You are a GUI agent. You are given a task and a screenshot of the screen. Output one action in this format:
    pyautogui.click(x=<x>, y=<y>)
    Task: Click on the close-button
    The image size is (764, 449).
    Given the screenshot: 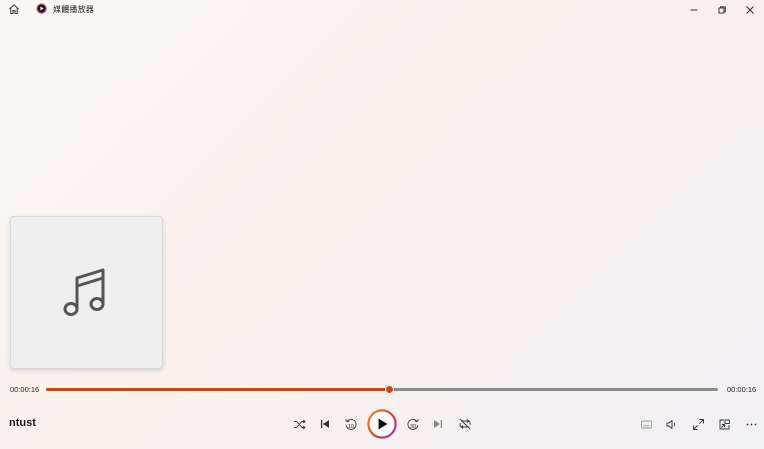 What is the action you would take?
    pyautogui.click(x=750, y=9)
    